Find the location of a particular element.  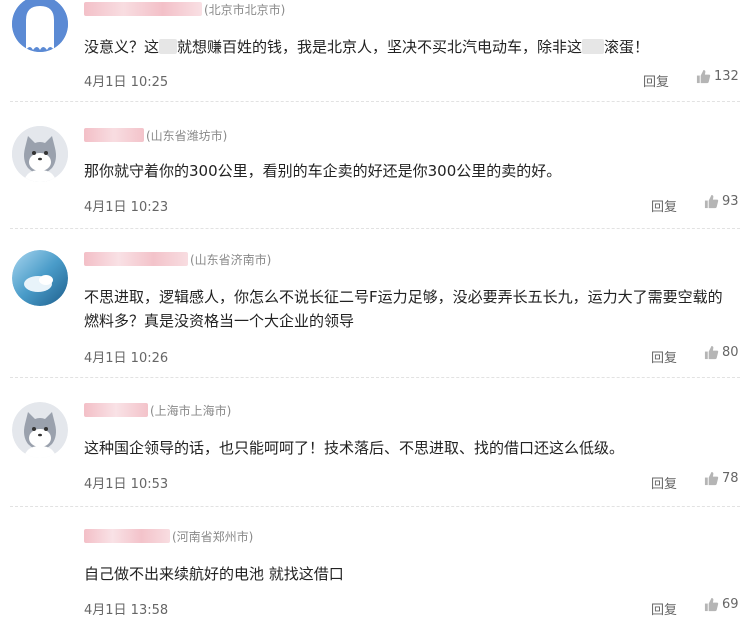

comment-text: 这种国企领导的话，也只能呵呵了！技术落后、不思进取、找的借口还这么低级。 is located at coordinates (354, 448).